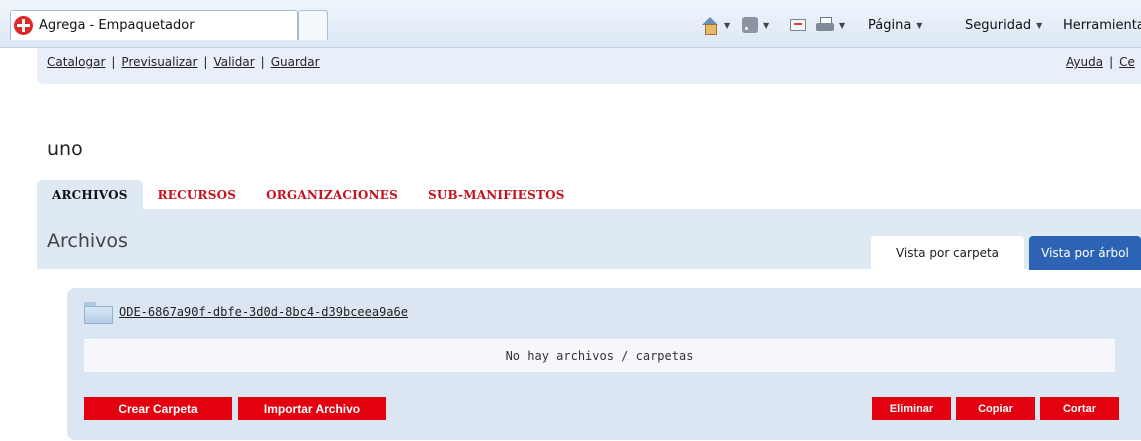 This screenshot has height=441, width=1141. Describe the element at coordinates (890, 25) in the screenshot. I see `page-menu-label: Página` at that location.